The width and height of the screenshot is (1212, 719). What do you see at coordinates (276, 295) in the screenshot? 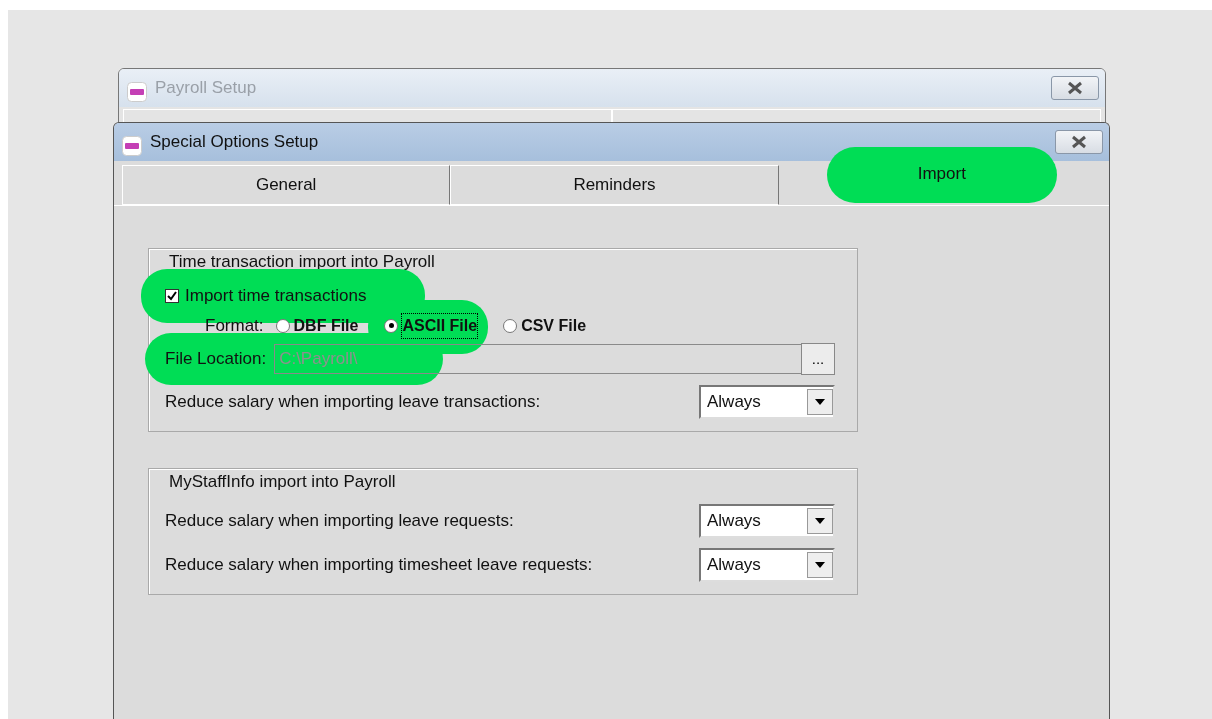
I see `checkbox-label: Import time transactions` at bounding box center [276, 295].